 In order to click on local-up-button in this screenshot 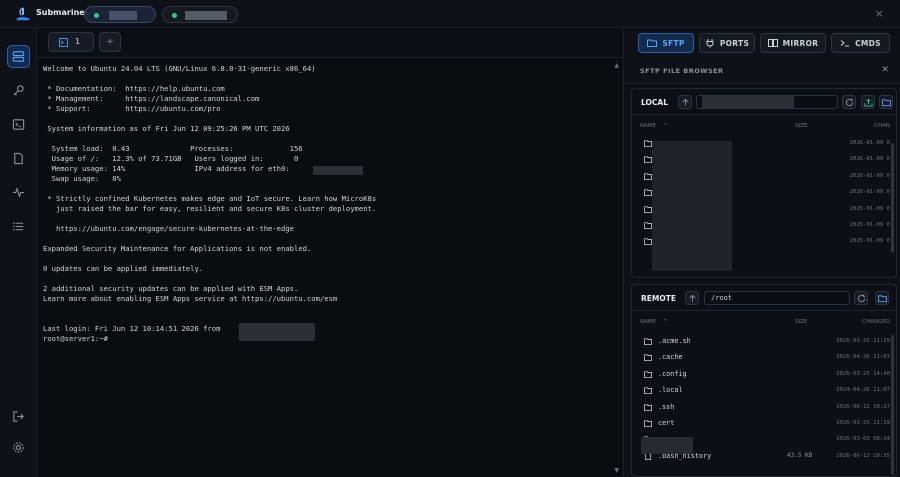, I will do `click(685, 102)`.